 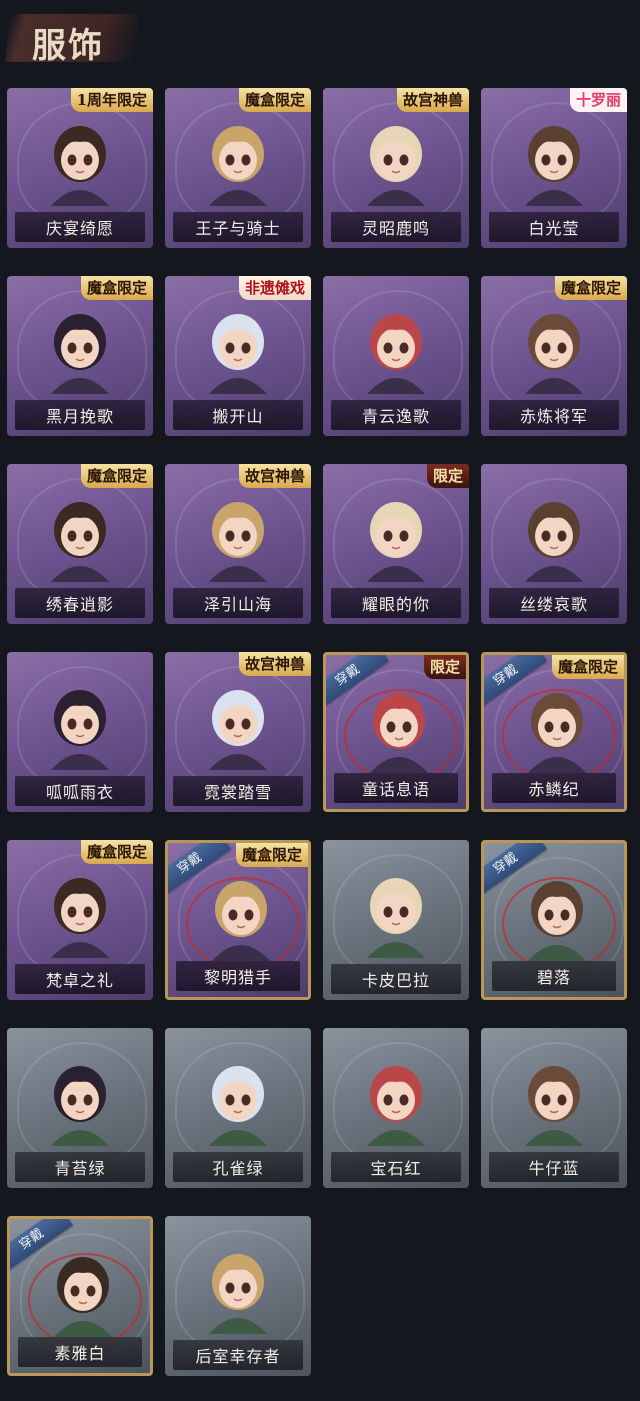 I want to click on outfit-name: 庆宴绮愿, so click(x=79, y=228).